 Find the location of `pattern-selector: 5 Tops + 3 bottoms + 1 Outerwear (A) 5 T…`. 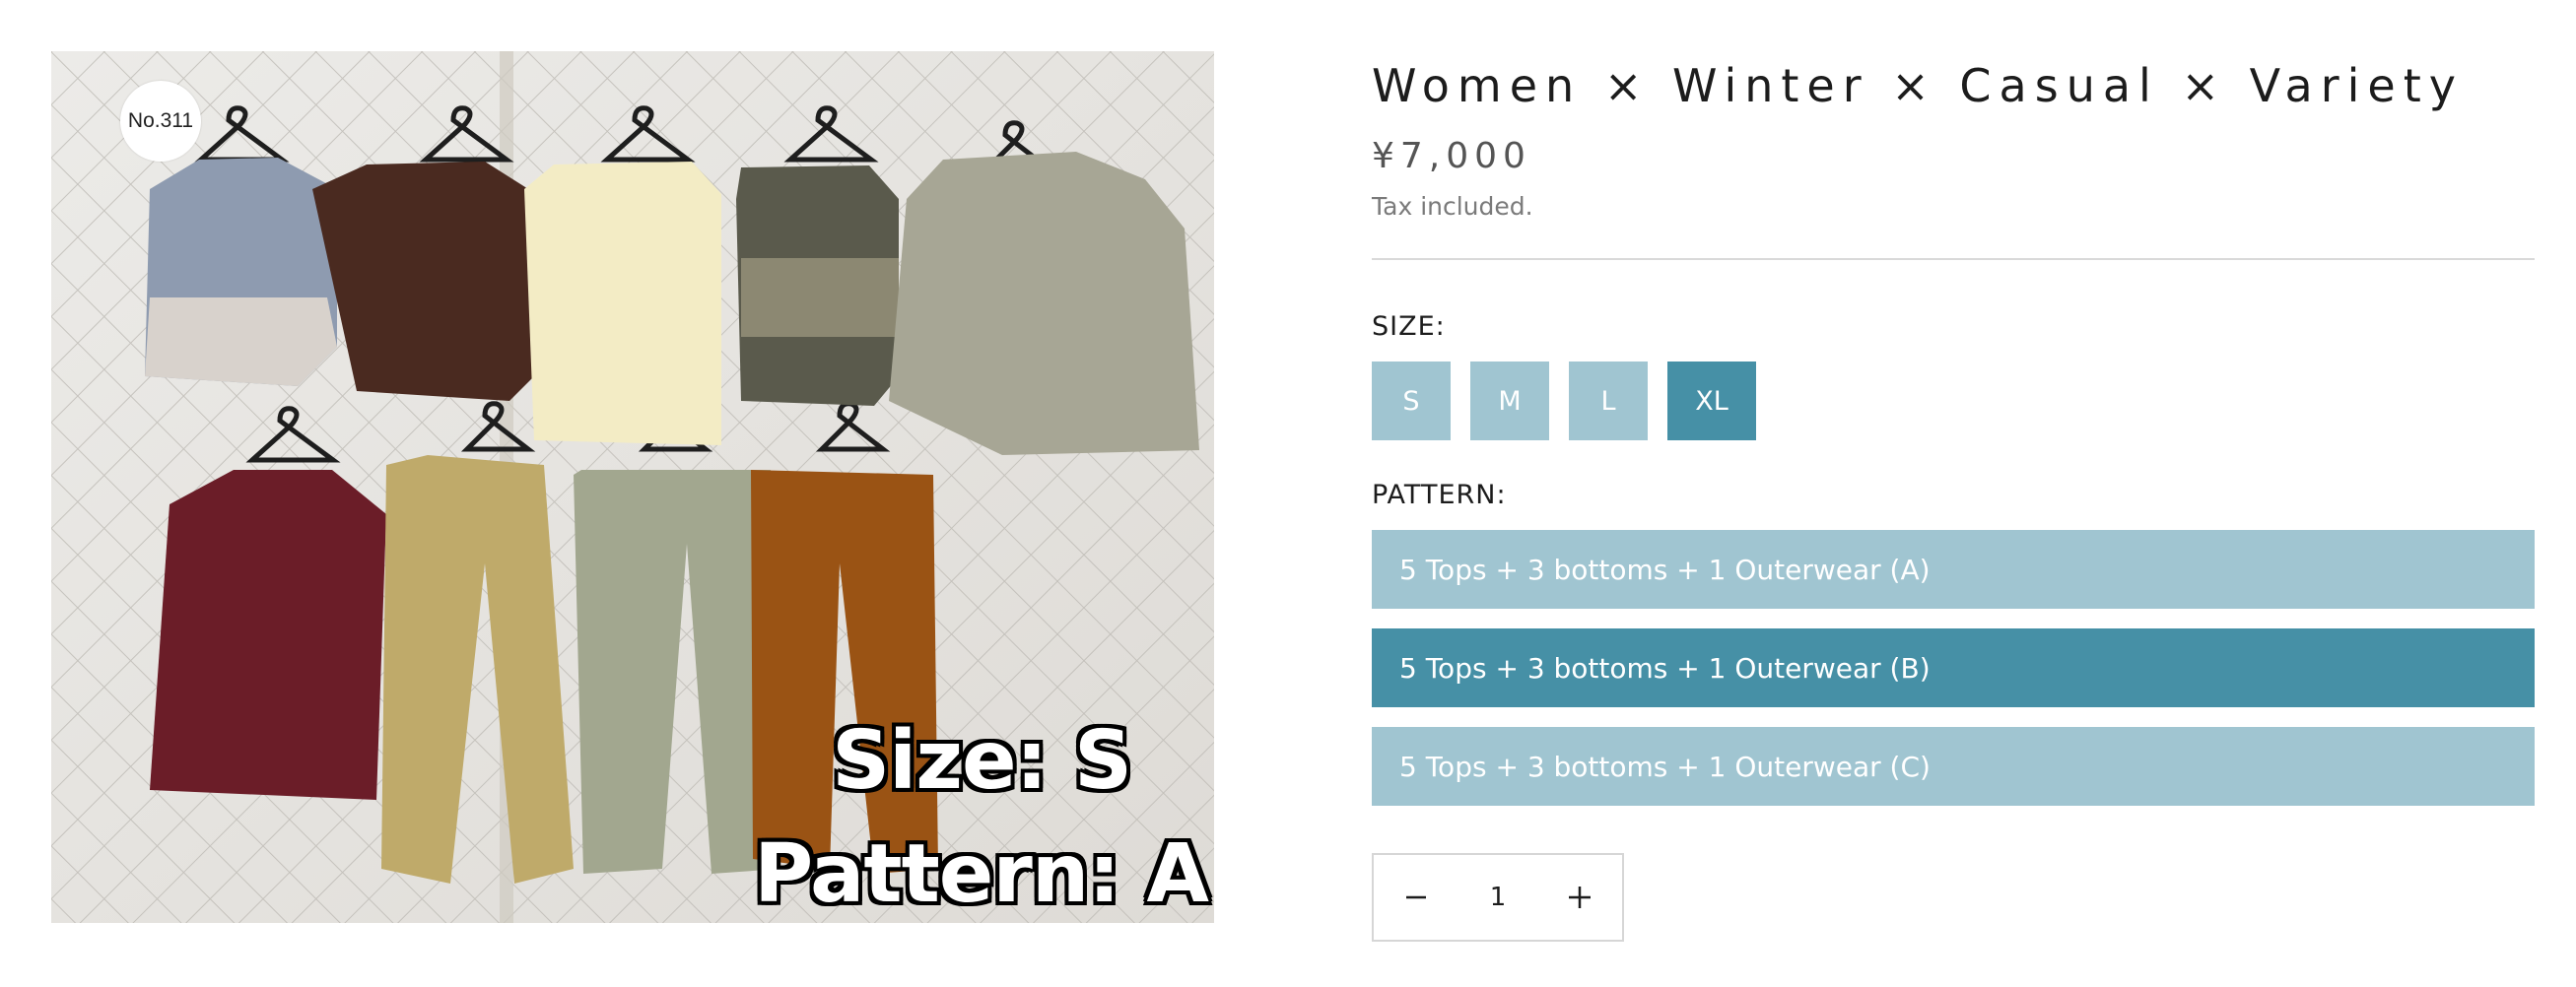

pattern-selector: 5 Tops + 3 bottoms + 1 Outerwear (A) 5 T… is located at coordinates (1953, 668).